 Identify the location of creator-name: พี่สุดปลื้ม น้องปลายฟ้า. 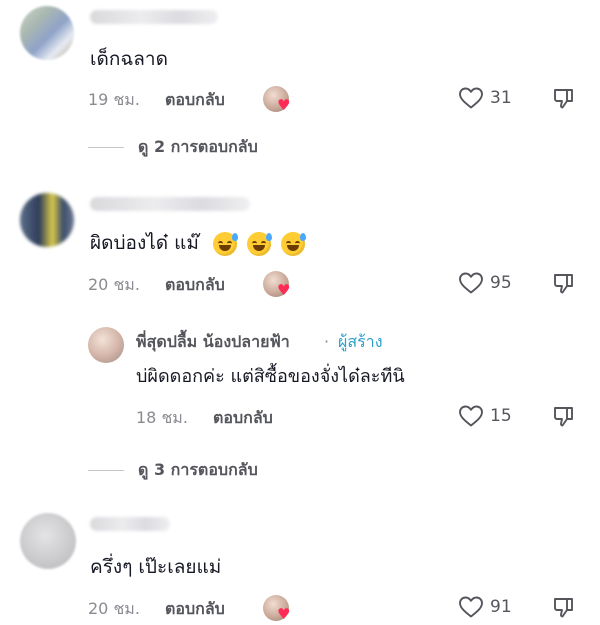
(213, 342).